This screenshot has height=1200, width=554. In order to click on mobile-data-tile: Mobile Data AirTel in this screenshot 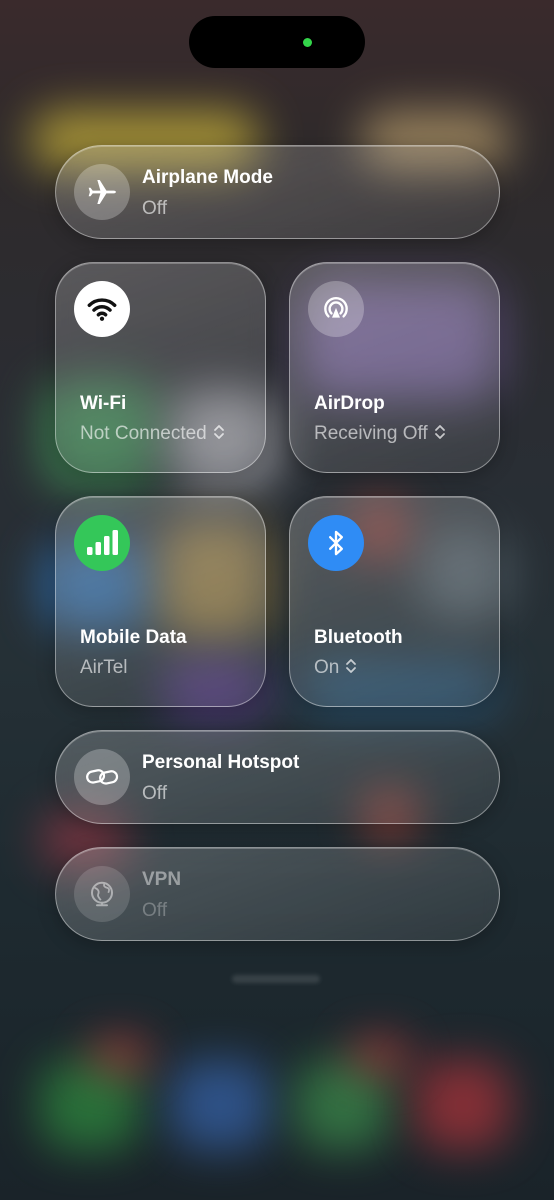, I will do `click(160, 601)`.